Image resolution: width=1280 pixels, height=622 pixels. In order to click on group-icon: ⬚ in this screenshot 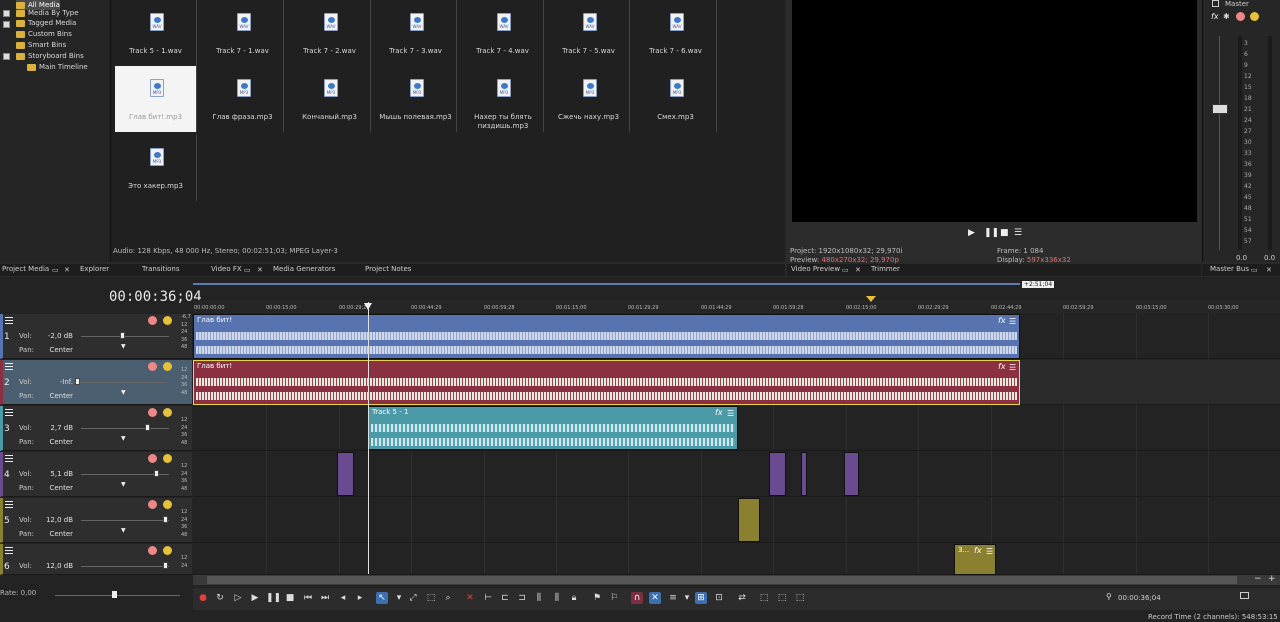, I will do `click(764, 598)`.